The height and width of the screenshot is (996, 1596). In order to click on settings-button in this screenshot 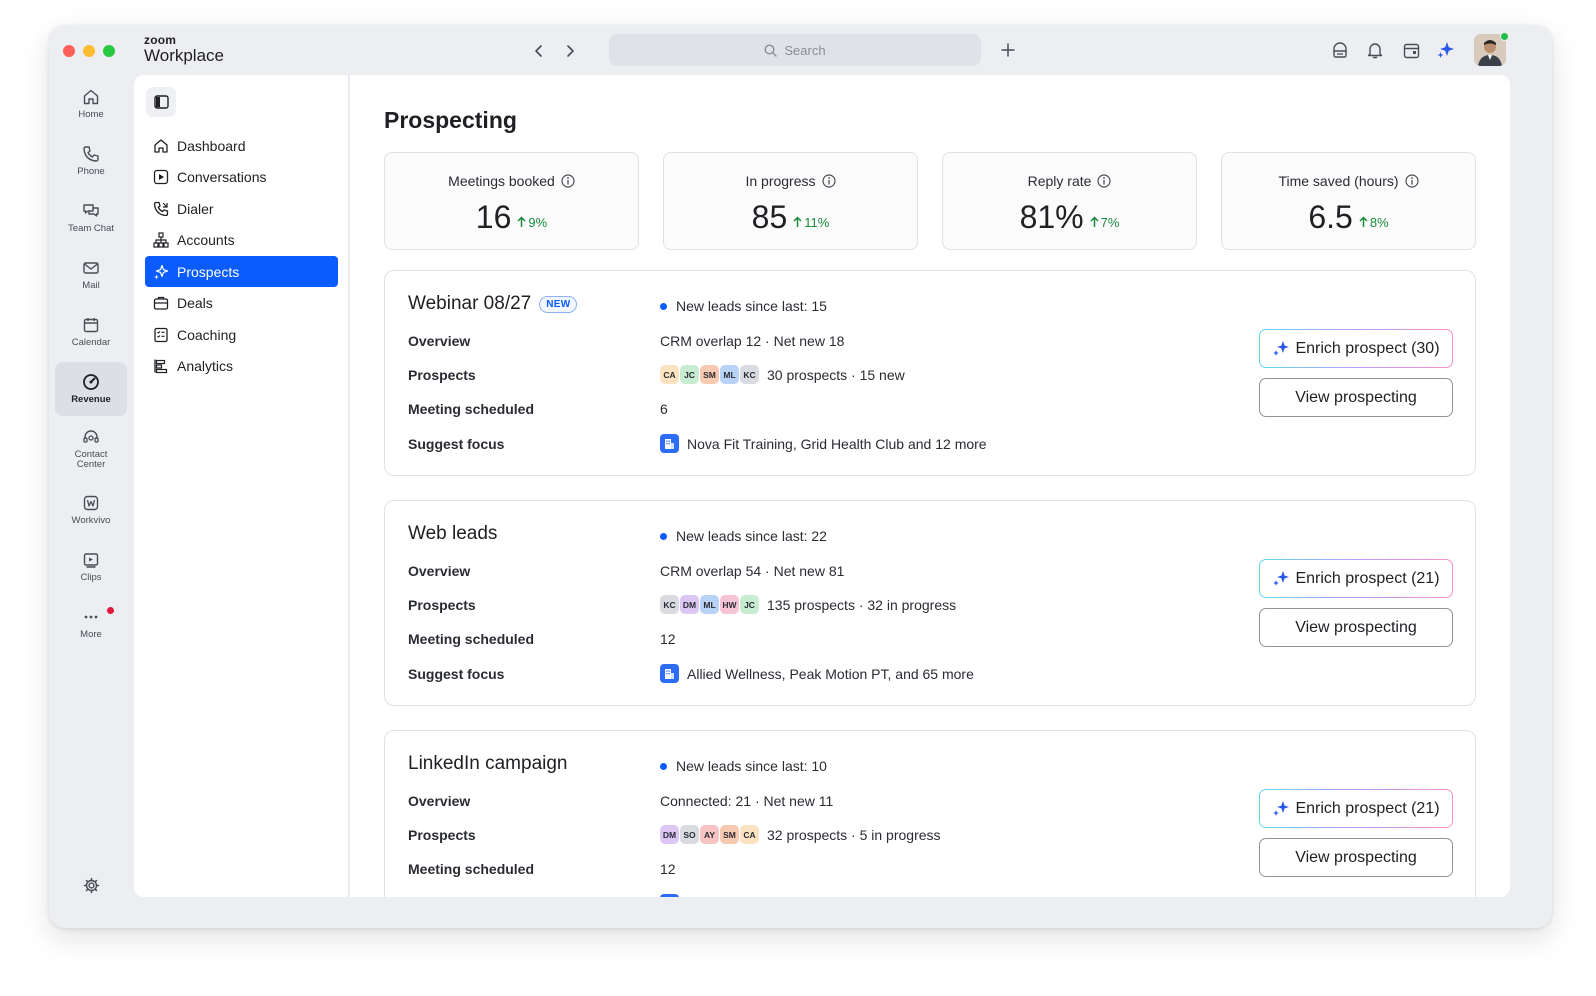, I will do `click(91, 885)`.